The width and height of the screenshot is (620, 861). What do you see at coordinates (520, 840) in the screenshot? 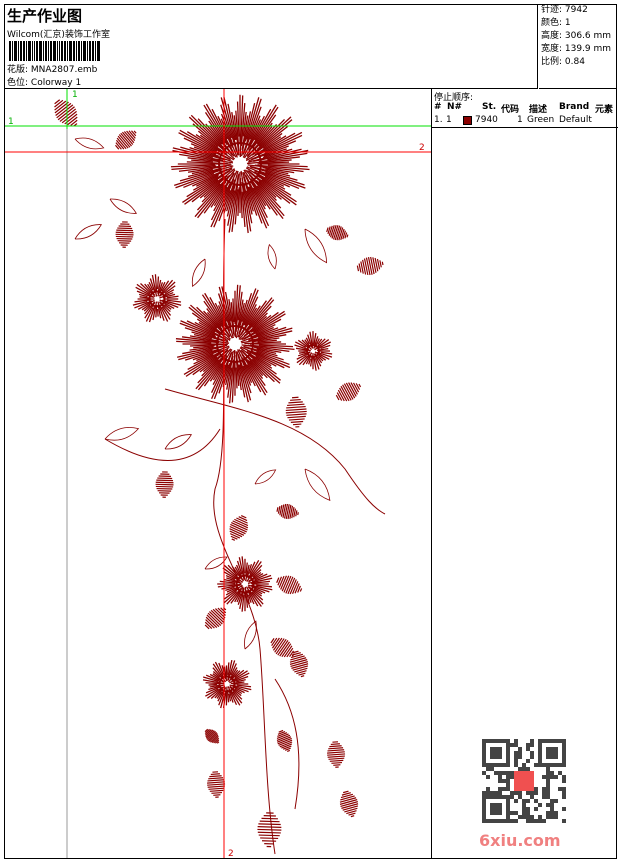
I see `watermark-logo: 6xiu.com` at bounding box center [520, 840].